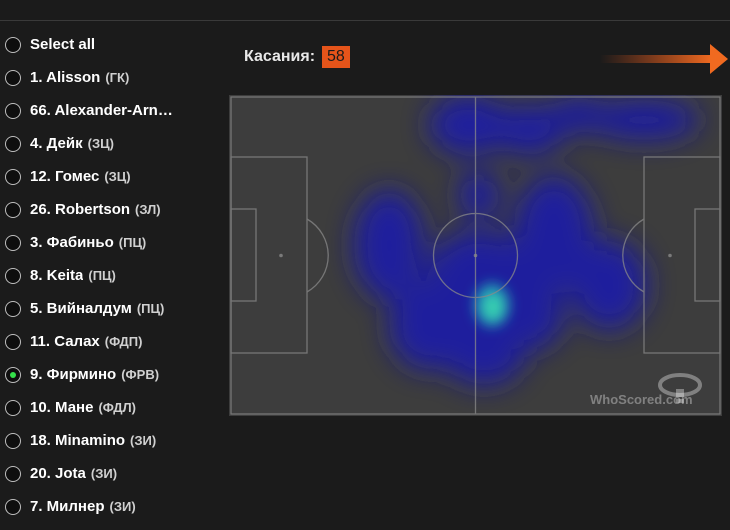 This screenshot has height=530, width=730. I want to click on player-name: 11. Салах, so click(65, 341).